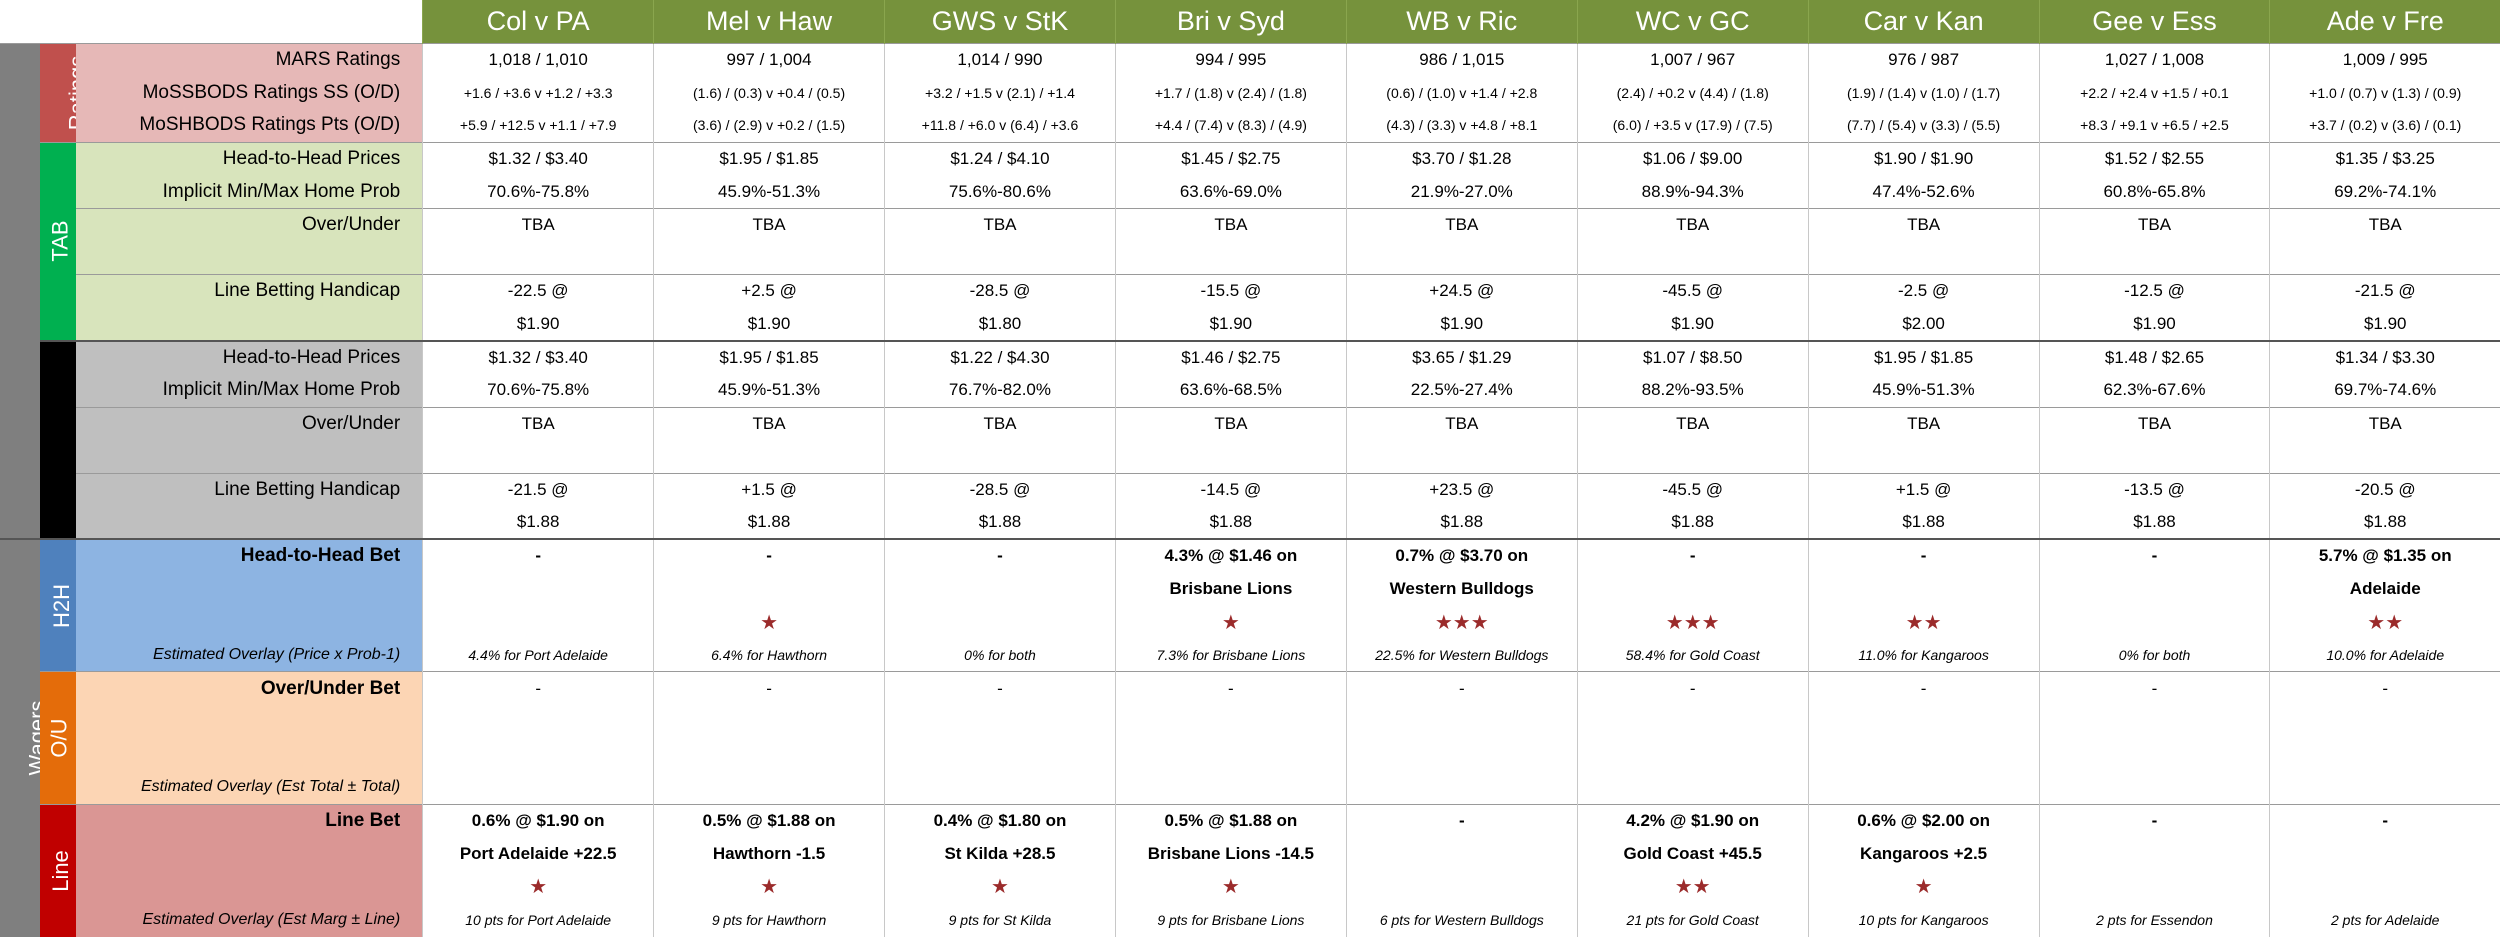 The image size is (2500, 947). Describe the element at coordinates (249, 655) in the screenshot. I see `row-label-h2h_overlay: Estimated Overlay (Price x Prob-1)` at that location.